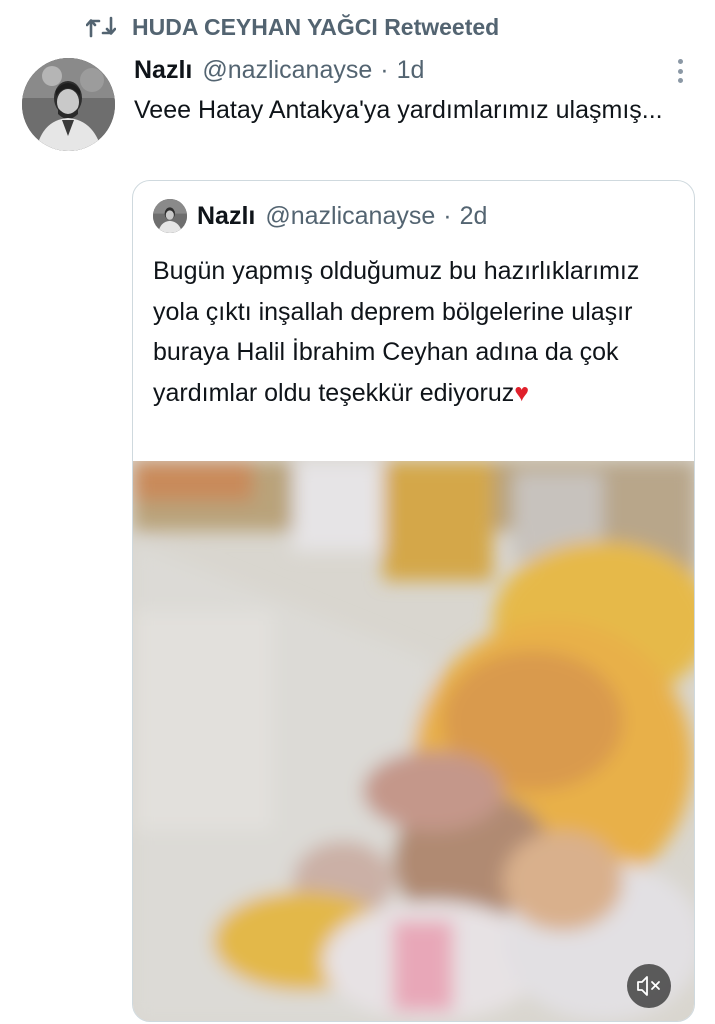 Image resolution: width=715 pixels, height=1024 pixels. I want to click on quoted-author-handle: @nazlicanayse, so click(350, 216).